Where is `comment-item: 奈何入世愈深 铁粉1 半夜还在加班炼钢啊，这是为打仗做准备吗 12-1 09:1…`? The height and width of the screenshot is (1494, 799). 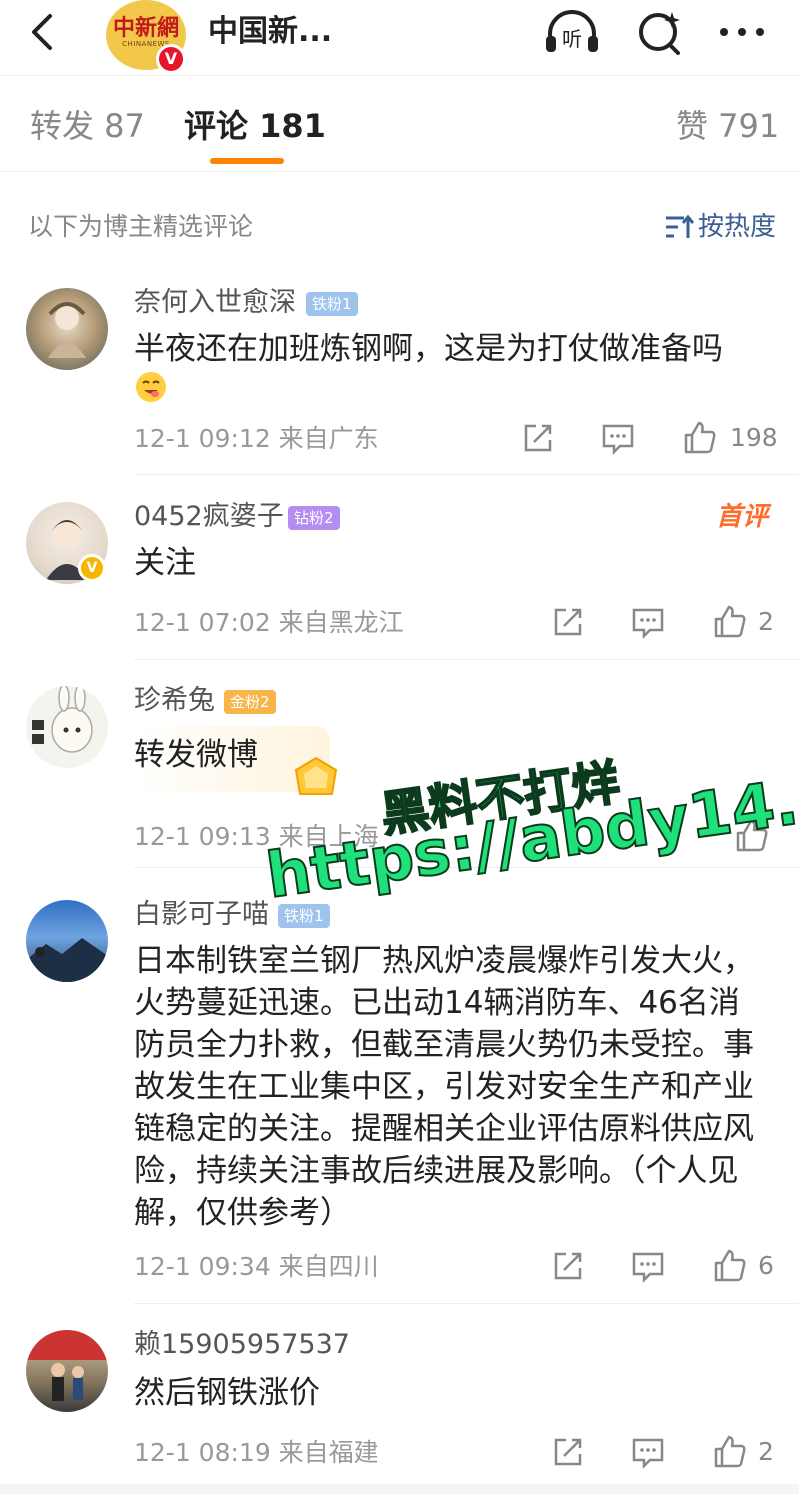 comment-item: 奈何入世愈深 铁粉1 半夜还在加班炼钢啊，这是为打仗做准备吗 12-1 09:1… is located at coordinates (399, 372).